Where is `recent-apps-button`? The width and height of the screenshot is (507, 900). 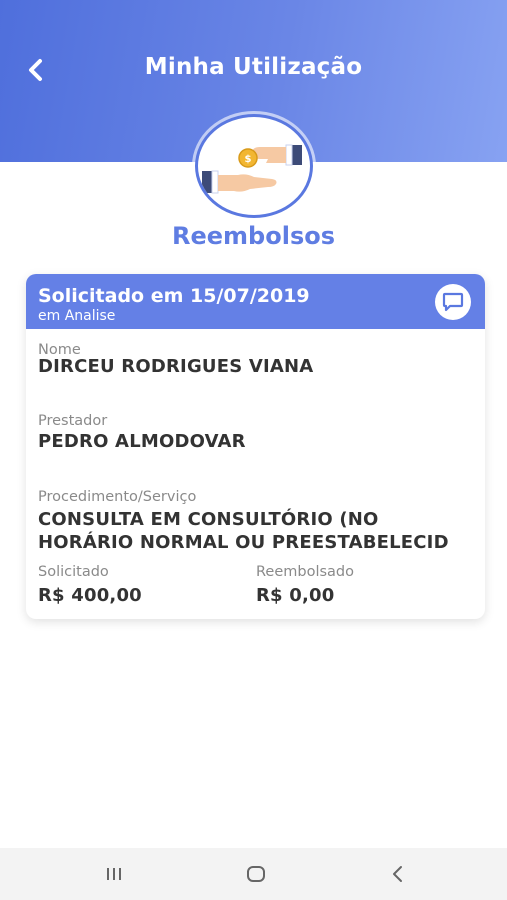
recent-apps-button is located at coordinates (114, 874).